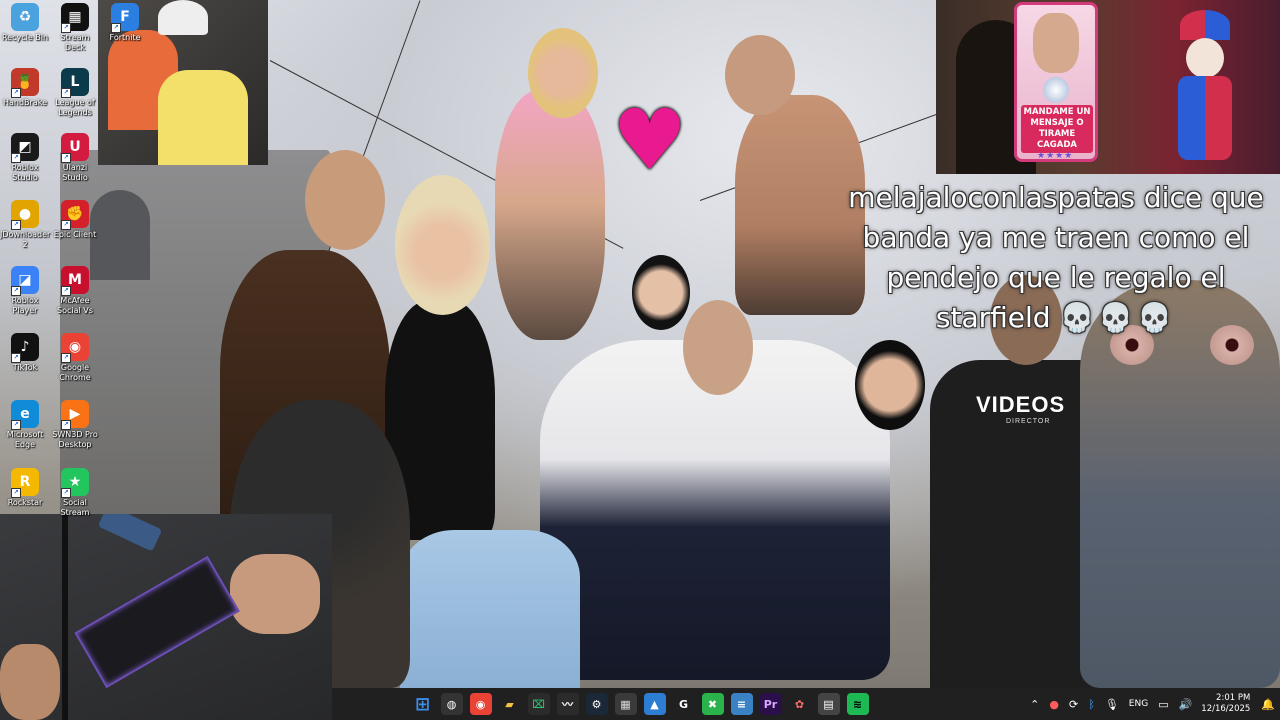  Describe the element at coordinates (1152, 704) in the screenshot. I see `system-tray: ⌃ ● ⟳ ᛒ 🎙 ENG ▭ 🔊 2:01 PM 12/16/2025 🔔` at that location.